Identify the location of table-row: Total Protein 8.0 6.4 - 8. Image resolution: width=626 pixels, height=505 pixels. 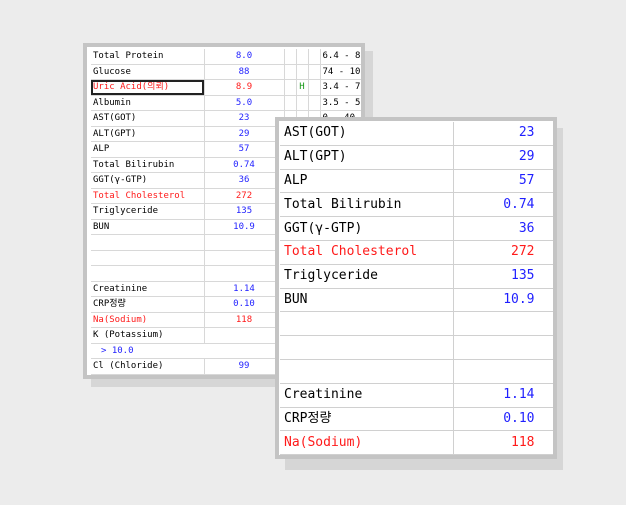
(226, 57).